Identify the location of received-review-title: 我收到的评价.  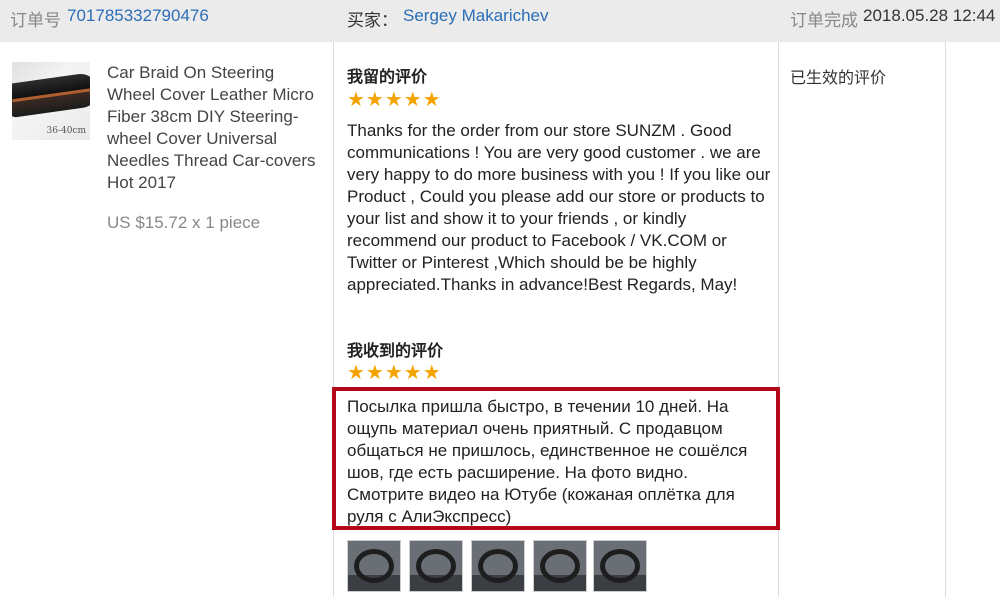
(395, 351).